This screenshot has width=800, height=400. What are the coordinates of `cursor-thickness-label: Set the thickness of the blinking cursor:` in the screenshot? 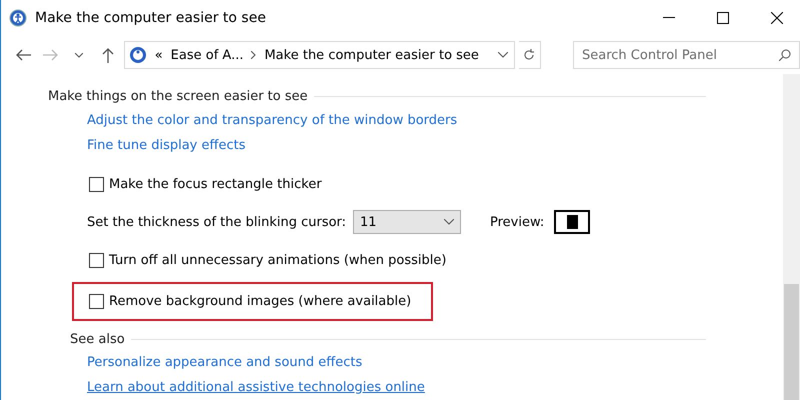 It's located at (217, 222).